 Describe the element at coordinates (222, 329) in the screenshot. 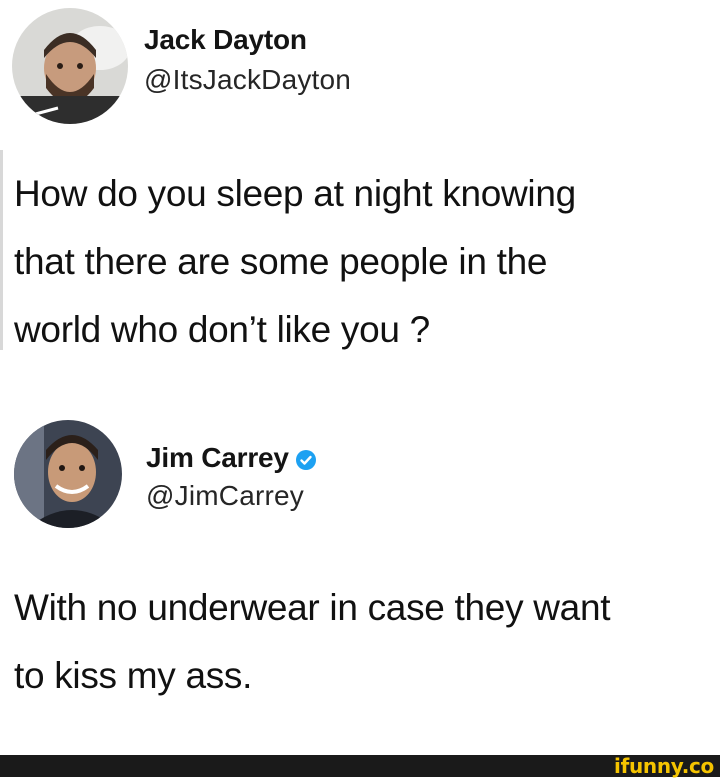

I see `tweet-text-line: world who don’t like you ?` at that location.